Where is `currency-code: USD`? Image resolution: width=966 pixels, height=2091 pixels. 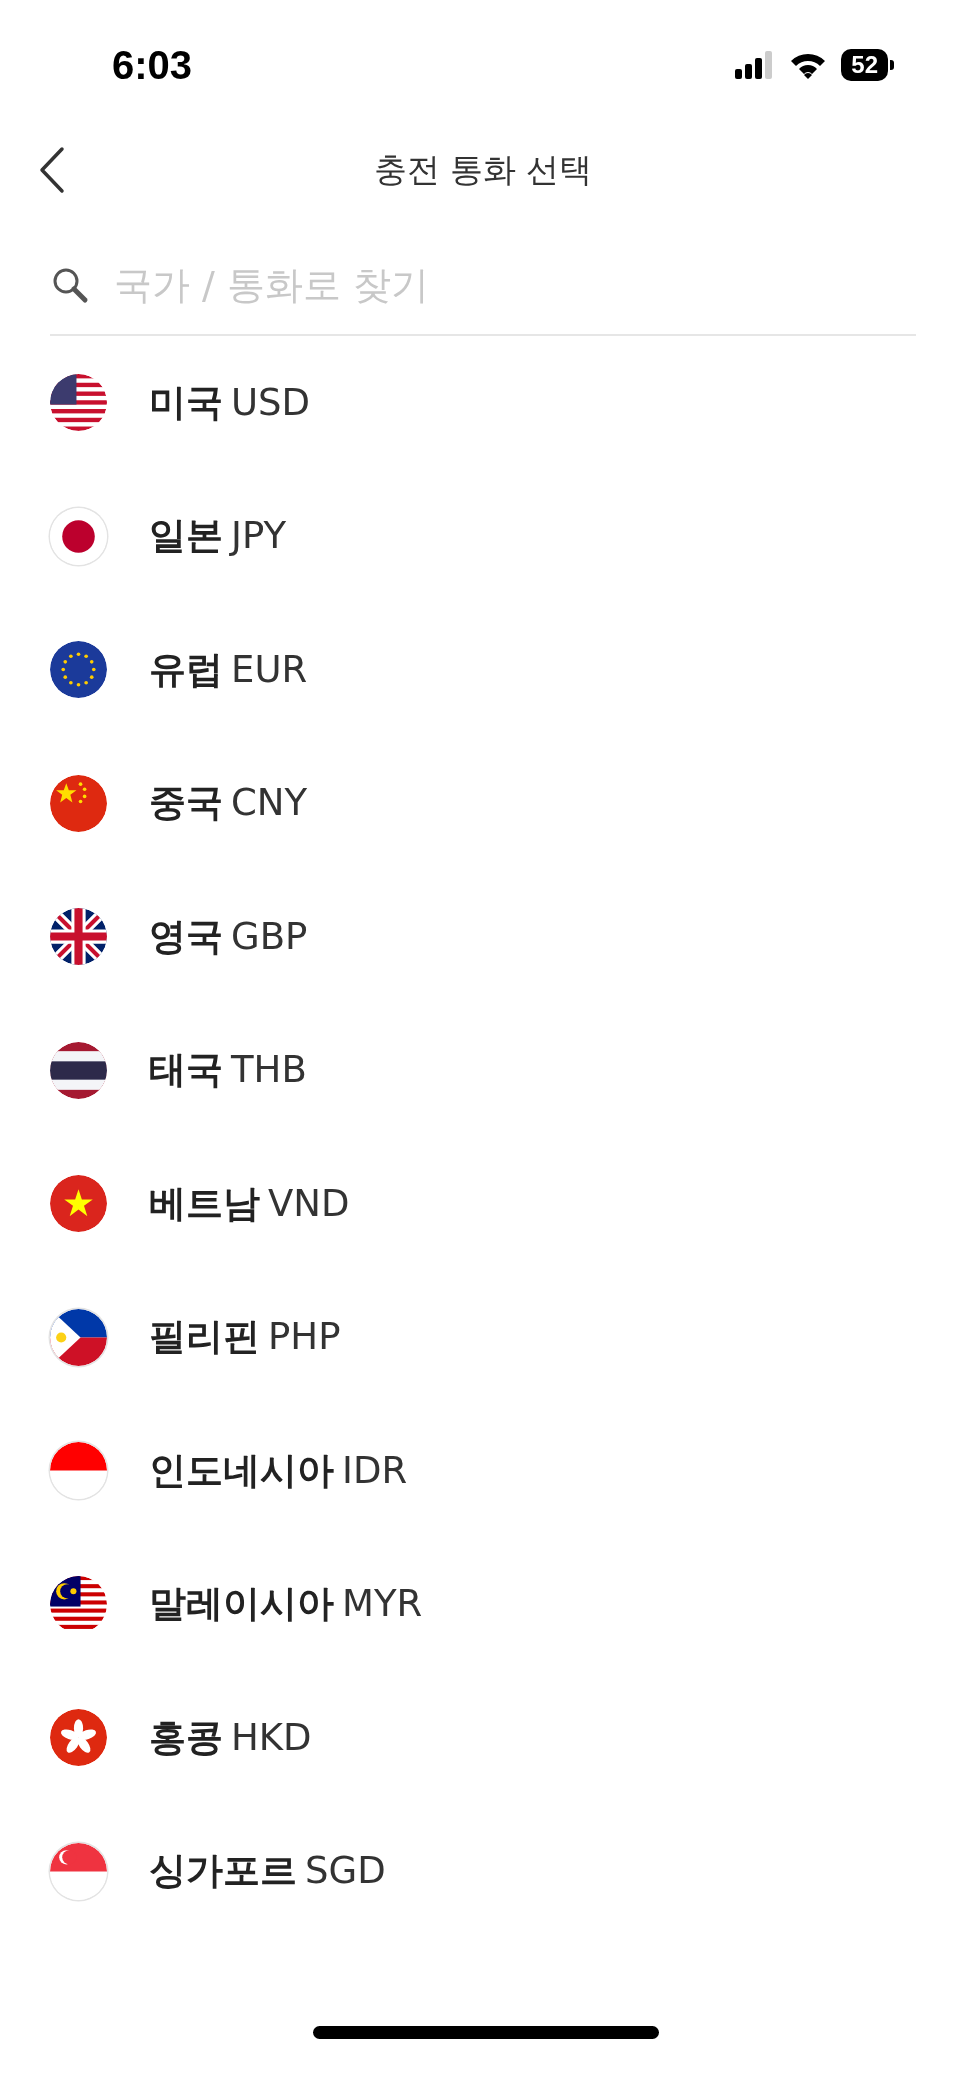 currency-code: USD is located at coordinates (271, 402).